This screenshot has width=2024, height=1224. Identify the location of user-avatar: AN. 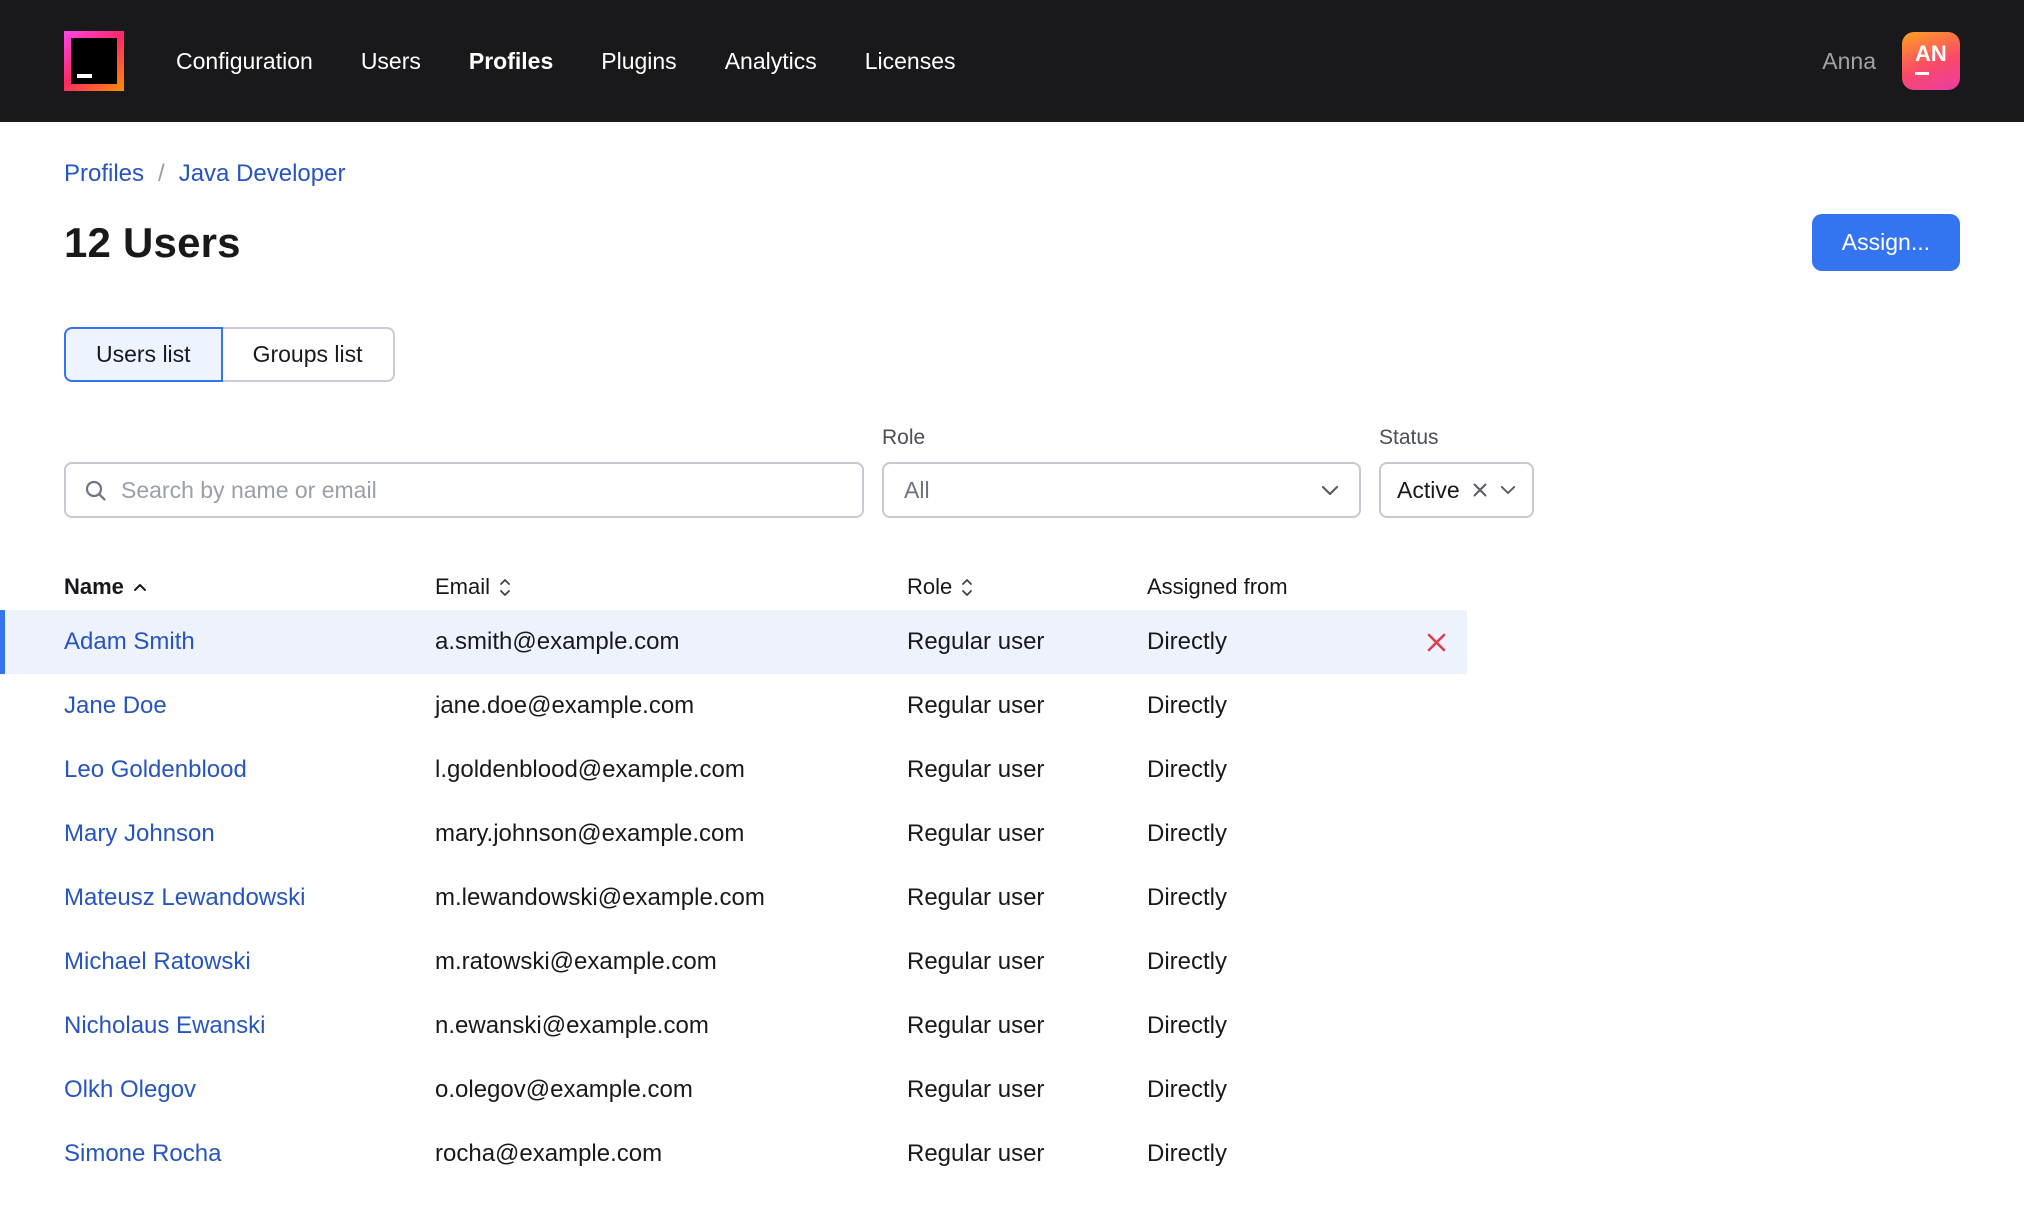
(1931, 61).